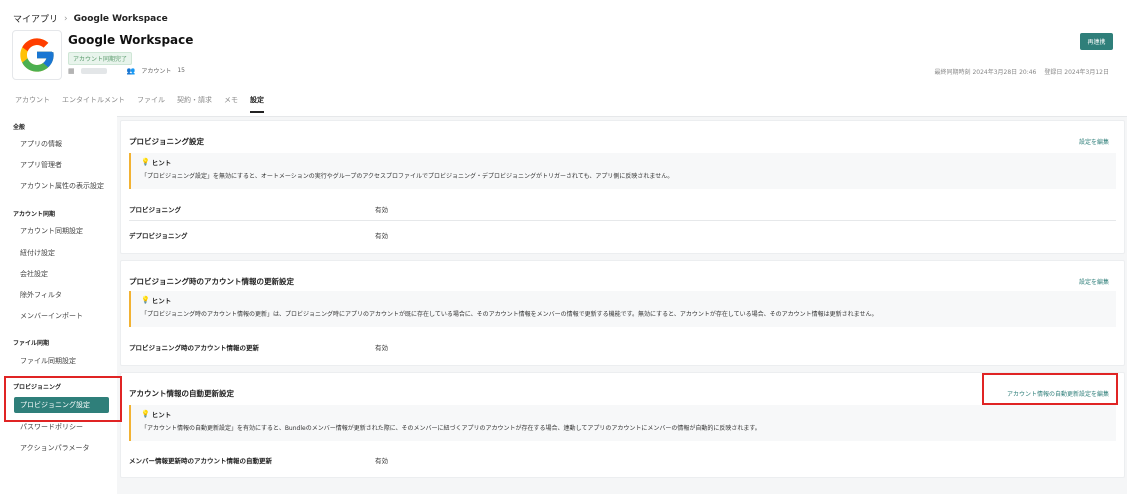 Image resolution: width=1127 pixels, height=494 pixels. Describe the element at coordinates (54, 448) in the screenshot. I see `sidebar-item-action-params: アクションパラメータ` at that location.